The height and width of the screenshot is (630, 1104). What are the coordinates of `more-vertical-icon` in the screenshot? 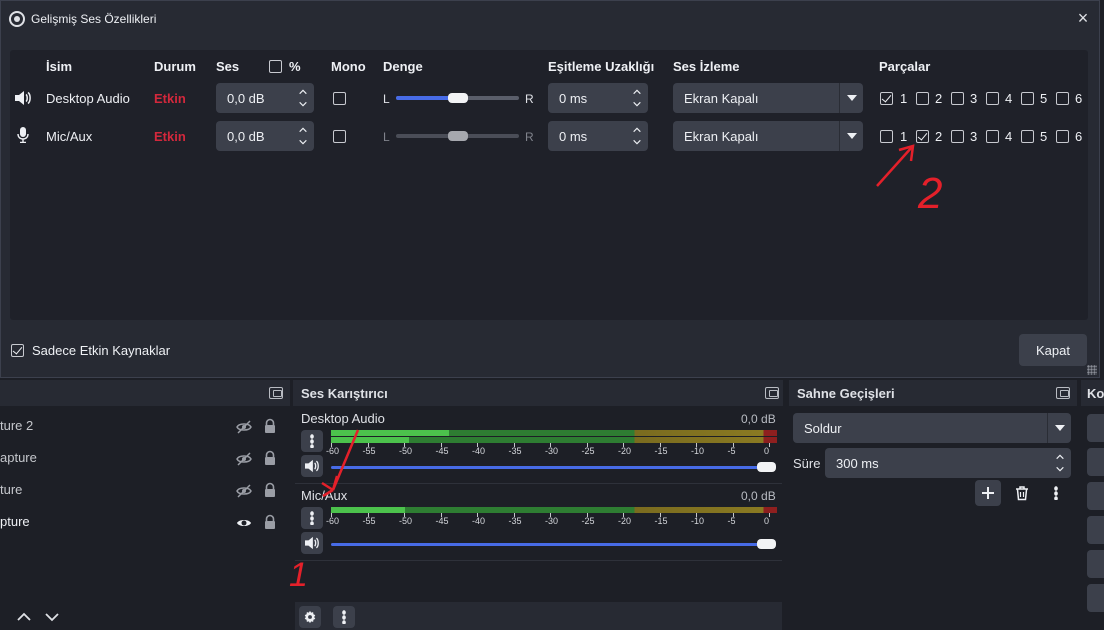 It's located at (344, 617).